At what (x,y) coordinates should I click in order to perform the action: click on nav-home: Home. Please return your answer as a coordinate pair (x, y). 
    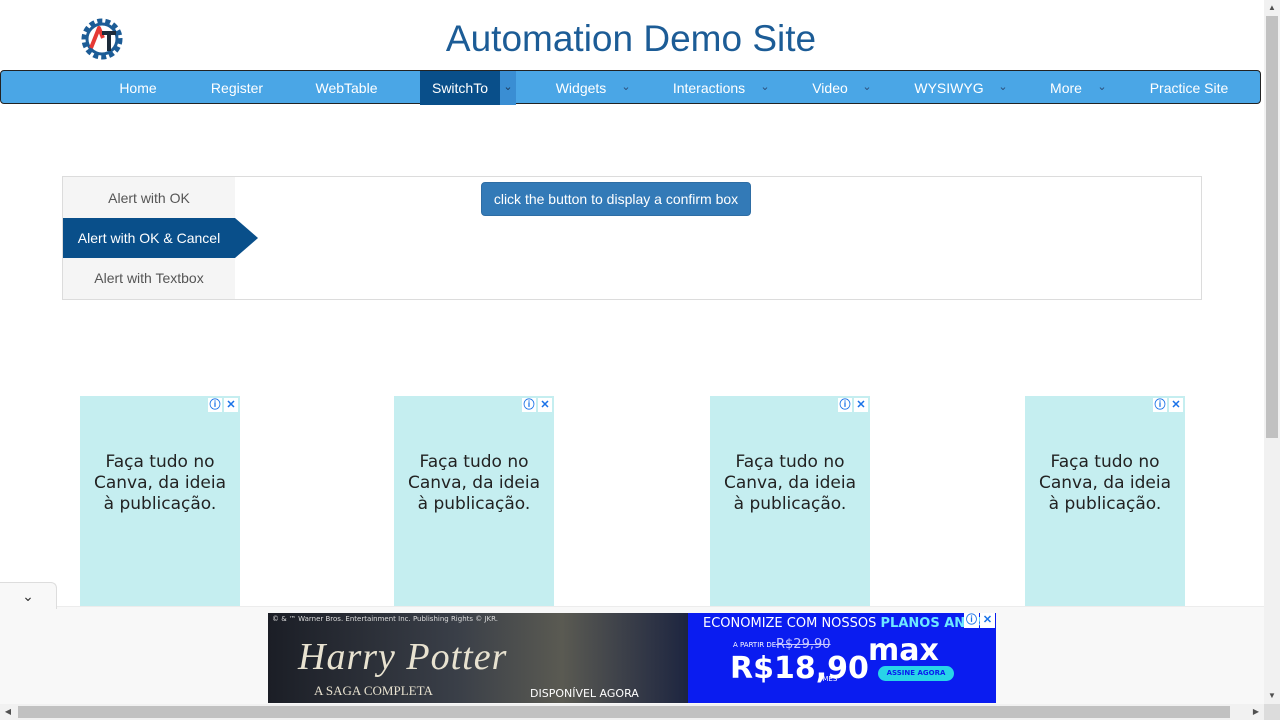
    Looking at the image, I should click on (138, 88).